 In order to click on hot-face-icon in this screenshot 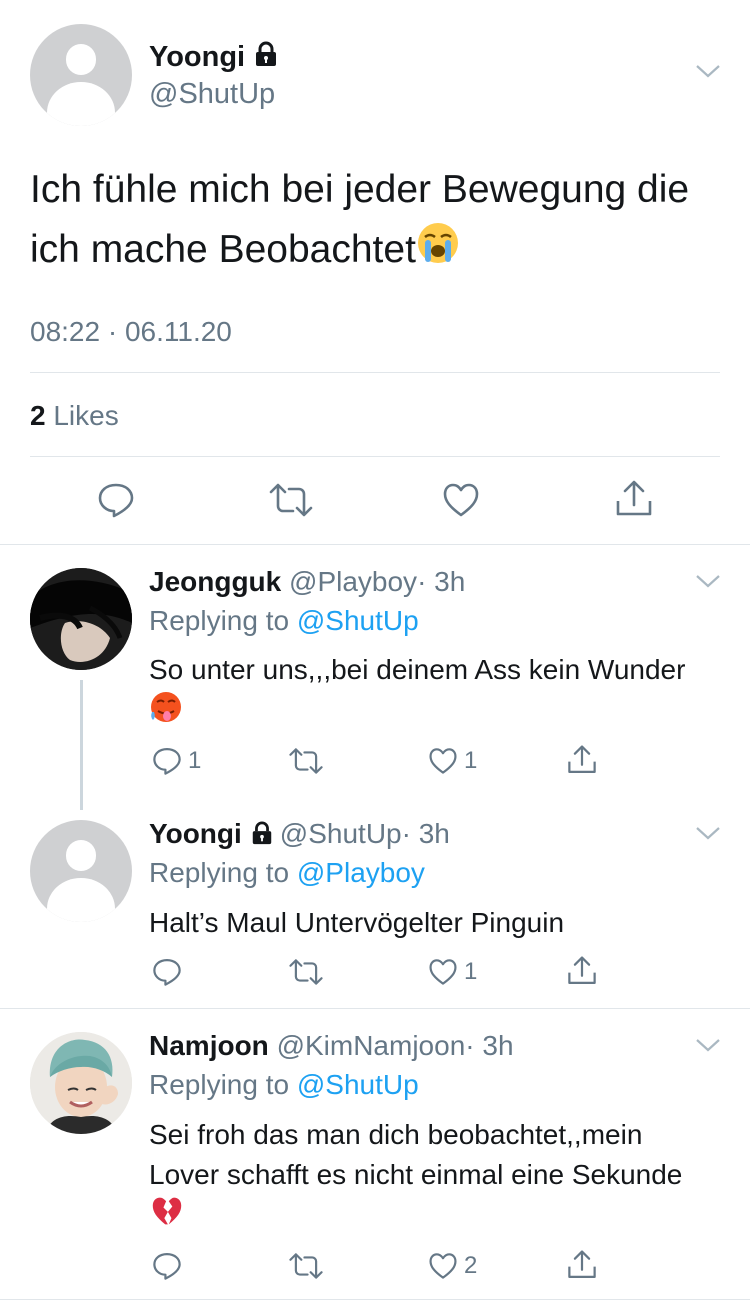, I will do `click(166, 712)`.